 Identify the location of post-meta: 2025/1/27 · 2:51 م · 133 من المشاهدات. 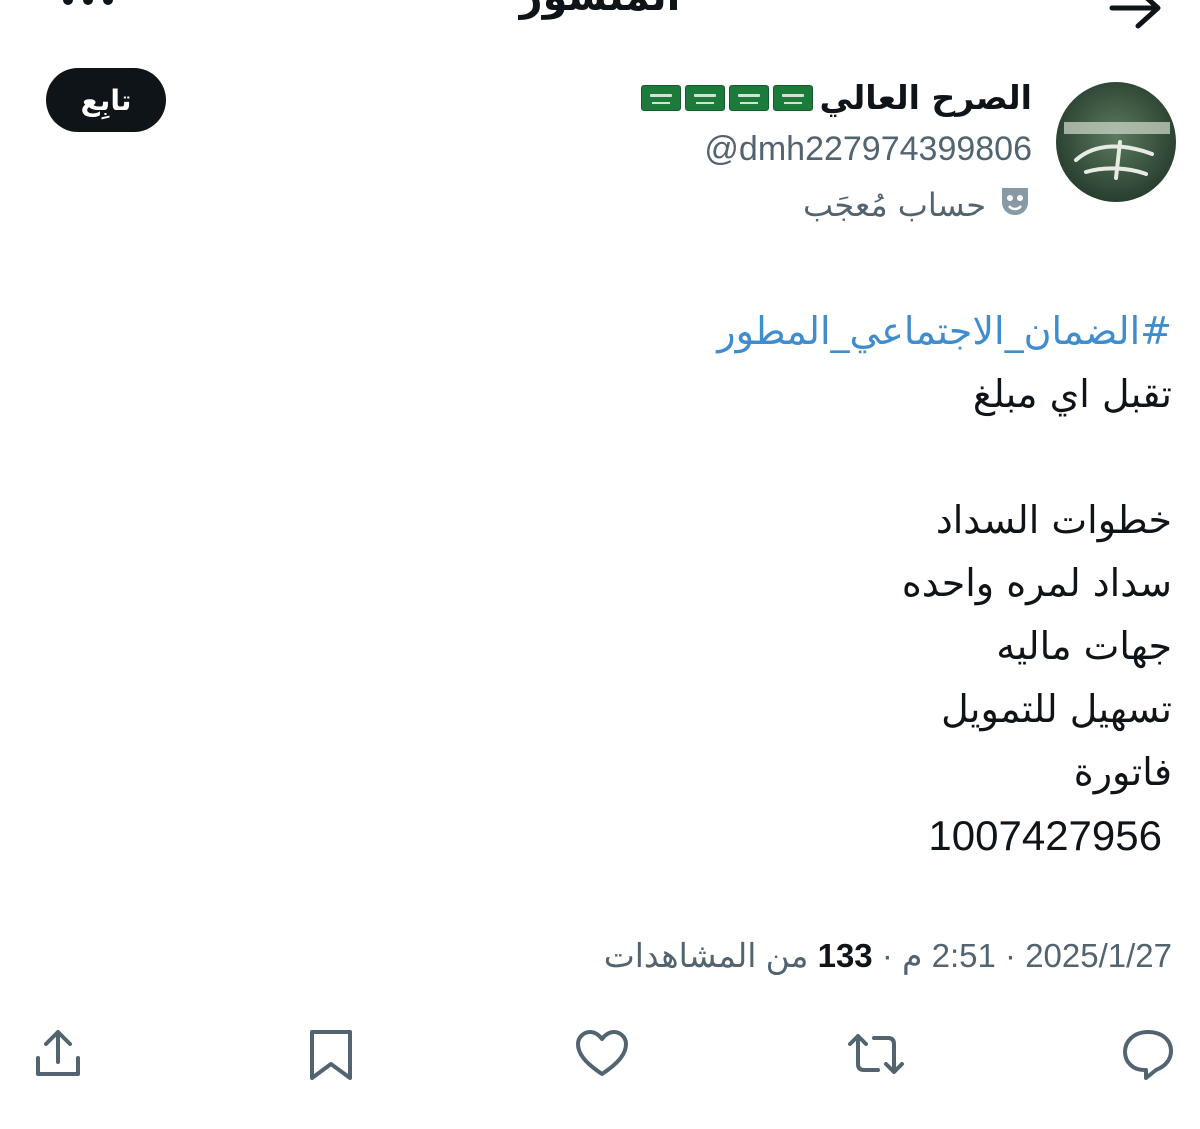
(888, 955).